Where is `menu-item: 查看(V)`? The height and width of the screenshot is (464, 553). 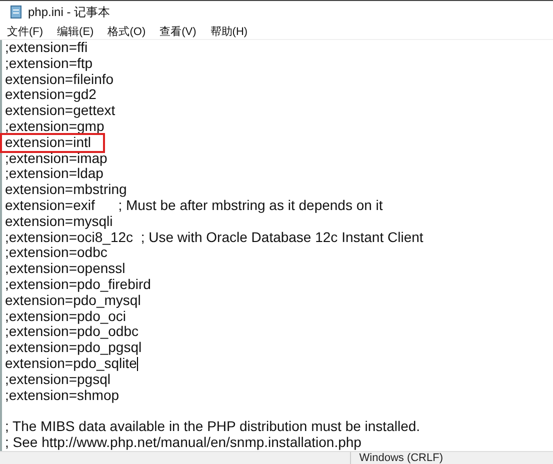 menu-item: 查看(V) is located at coordinates (178, 31).